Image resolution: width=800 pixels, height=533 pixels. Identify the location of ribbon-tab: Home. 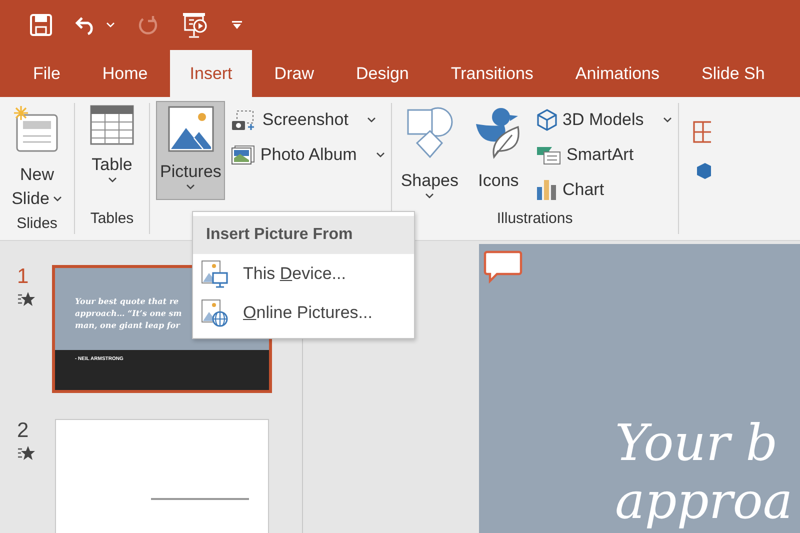
(125, 73).